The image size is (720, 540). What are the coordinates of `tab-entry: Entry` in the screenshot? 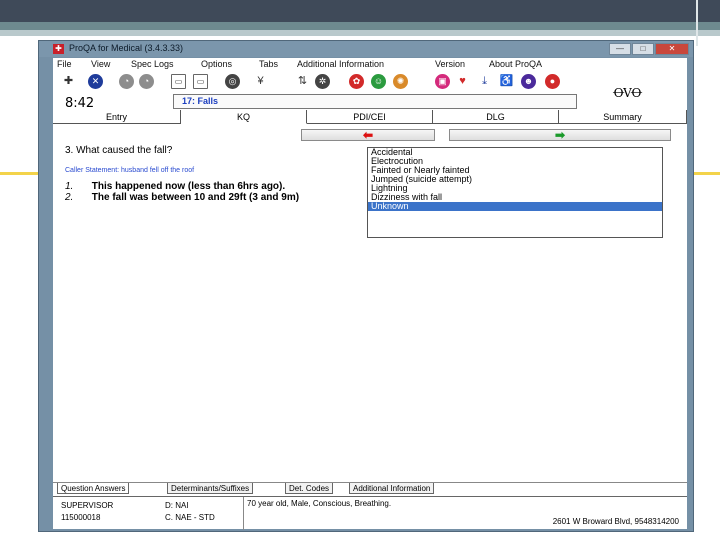 It's located at (117, 117).